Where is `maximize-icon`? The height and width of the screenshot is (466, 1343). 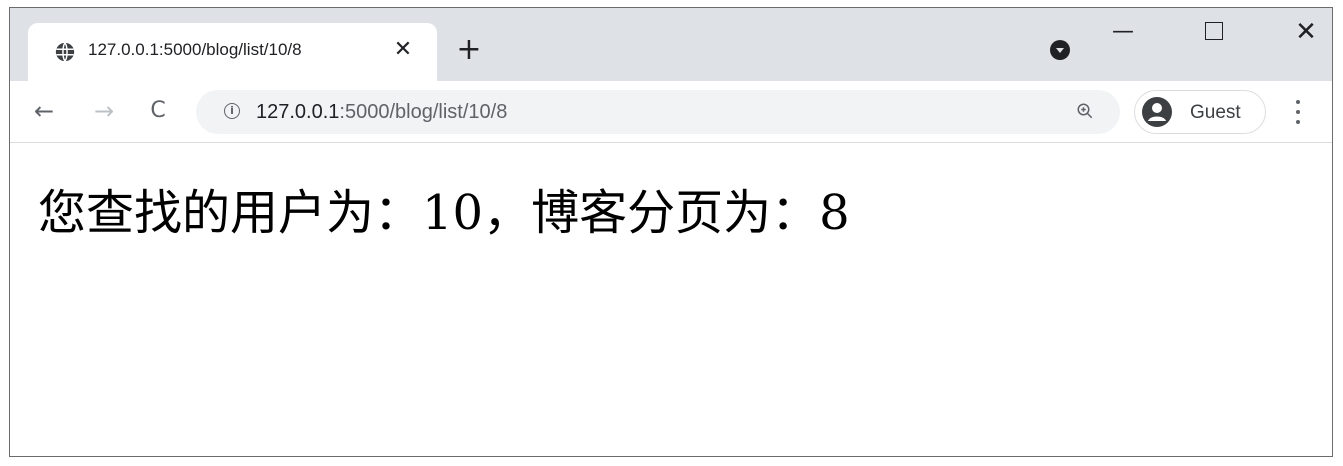 maximize-icon is located at coordinates (1214, 30).